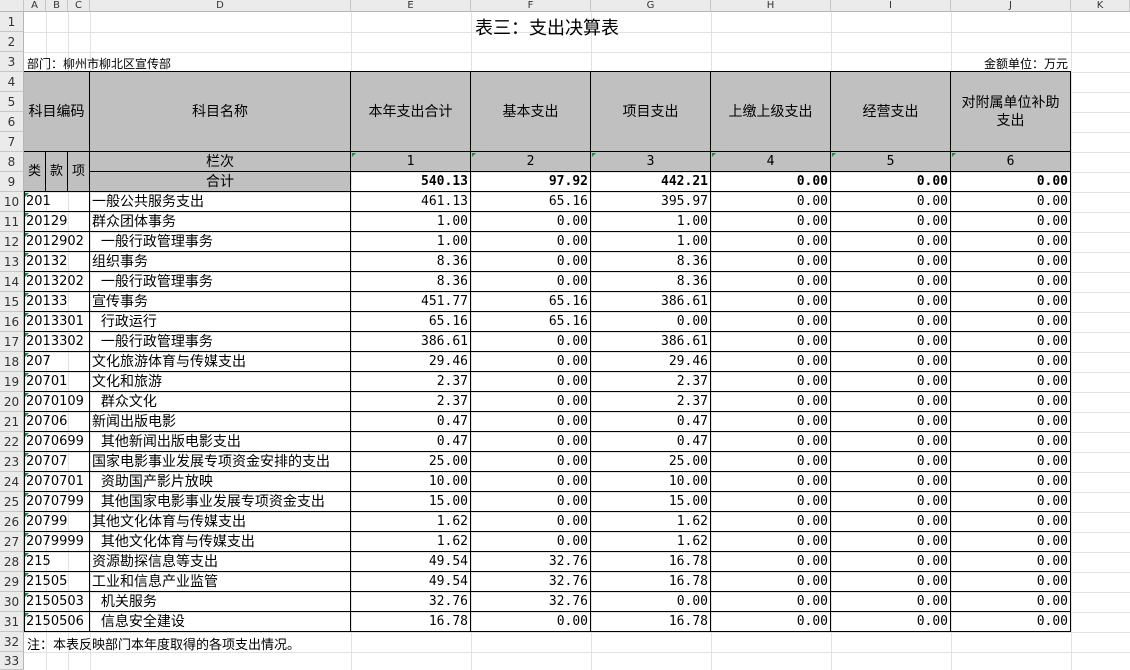 This screenshot has width=1130, height=670. I want to click on subject-code-cell: 2070699, so click(57, 442).